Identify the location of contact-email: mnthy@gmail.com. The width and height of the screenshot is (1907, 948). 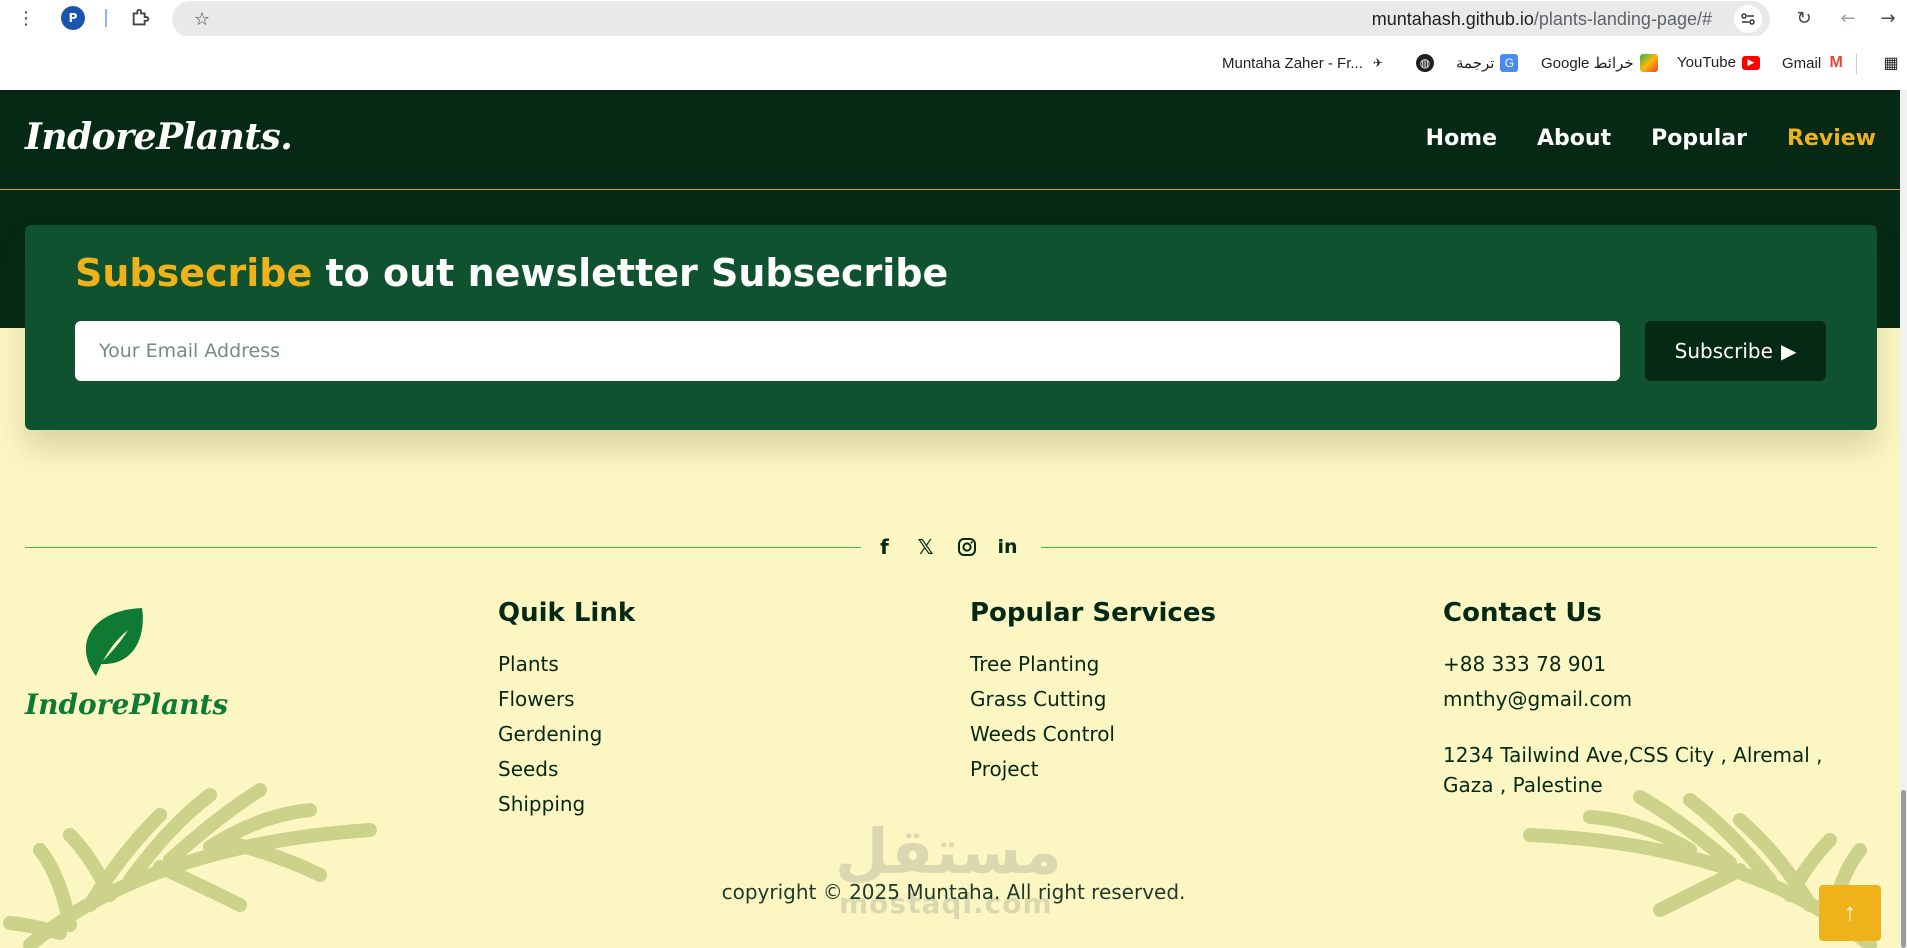
(1658, 702).